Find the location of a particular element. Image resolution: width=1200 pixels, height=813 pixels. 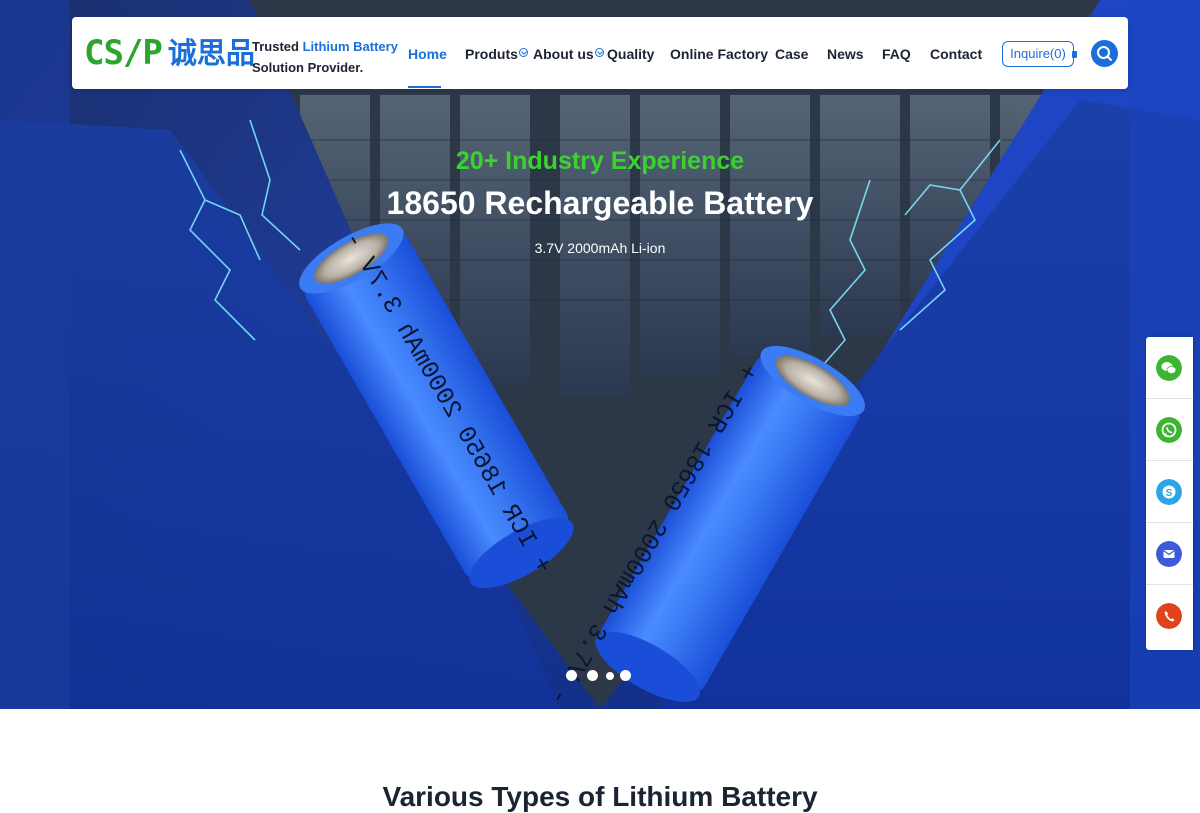

email-icon is located at coordinates (1169, 554).